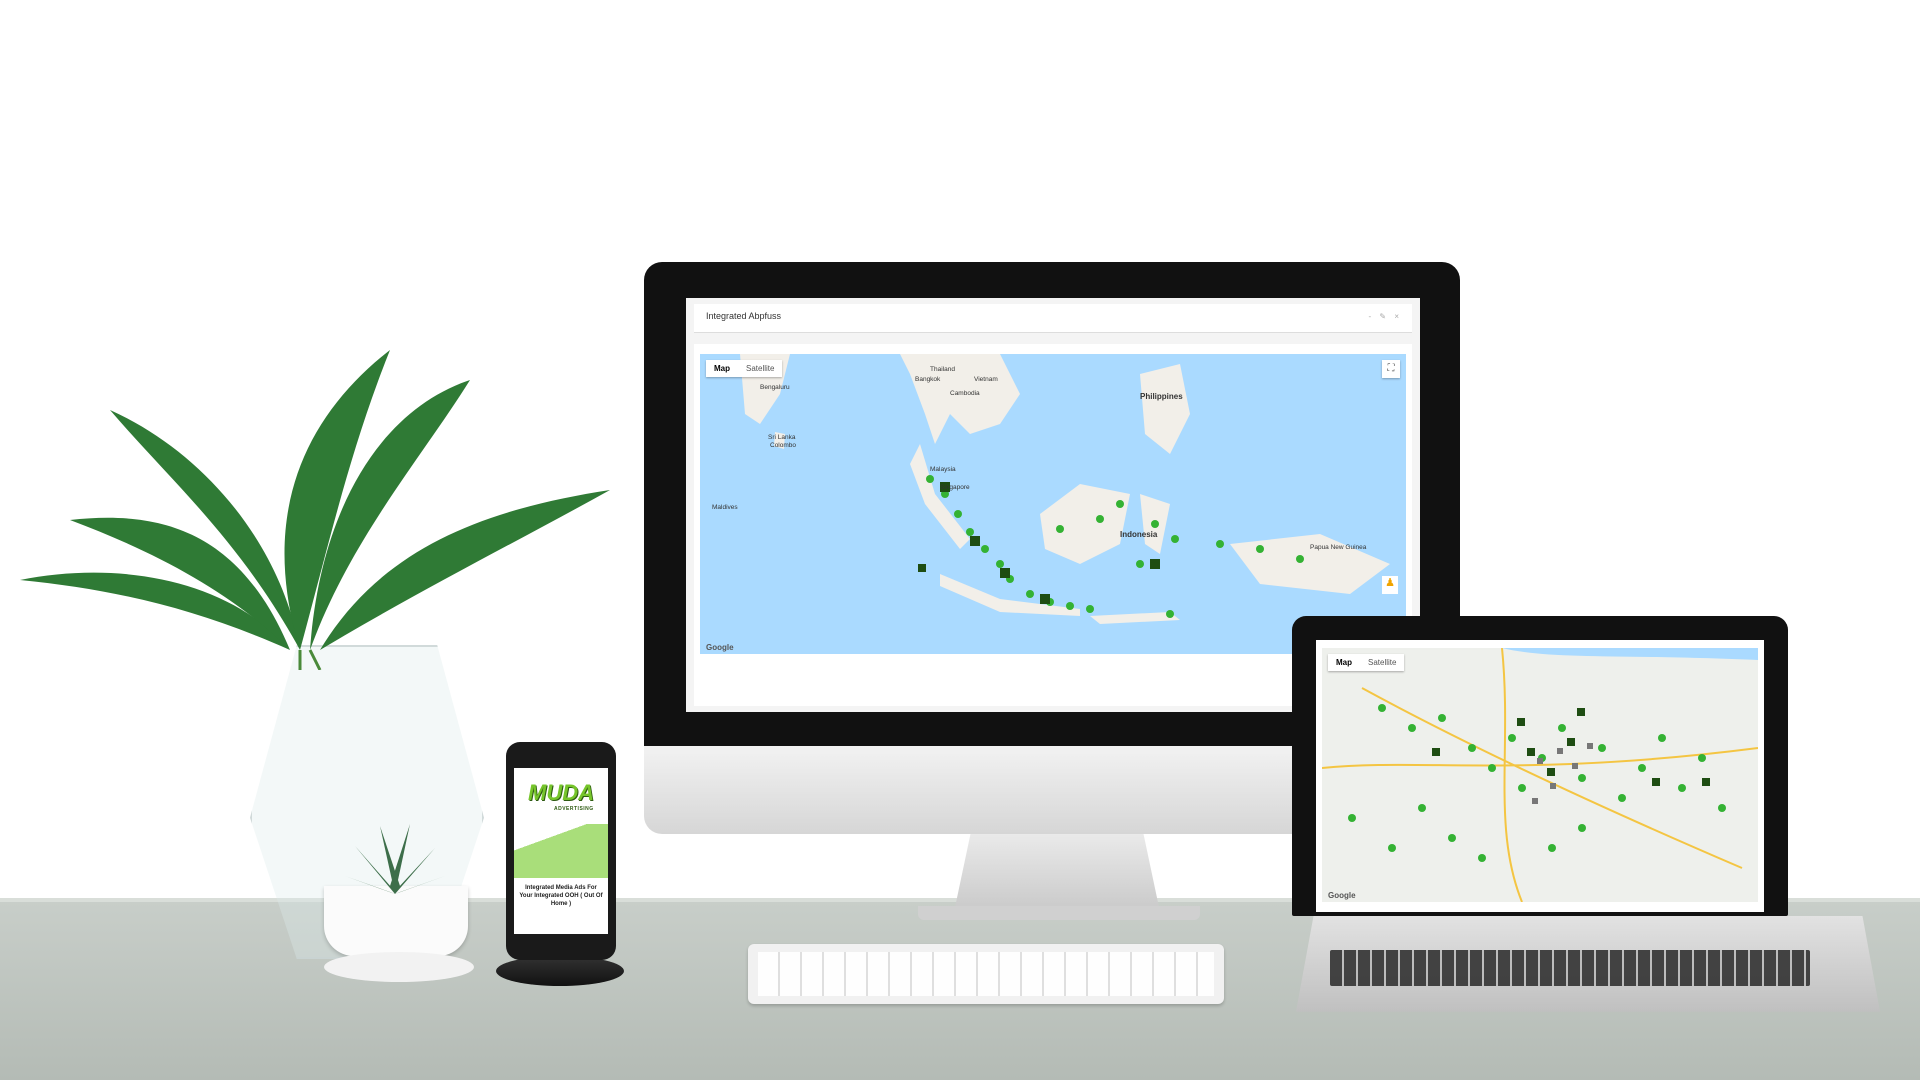  Describe the element at coordinates (722, 368) in the screenshot. I see `map-tab-map: Map` at that location.